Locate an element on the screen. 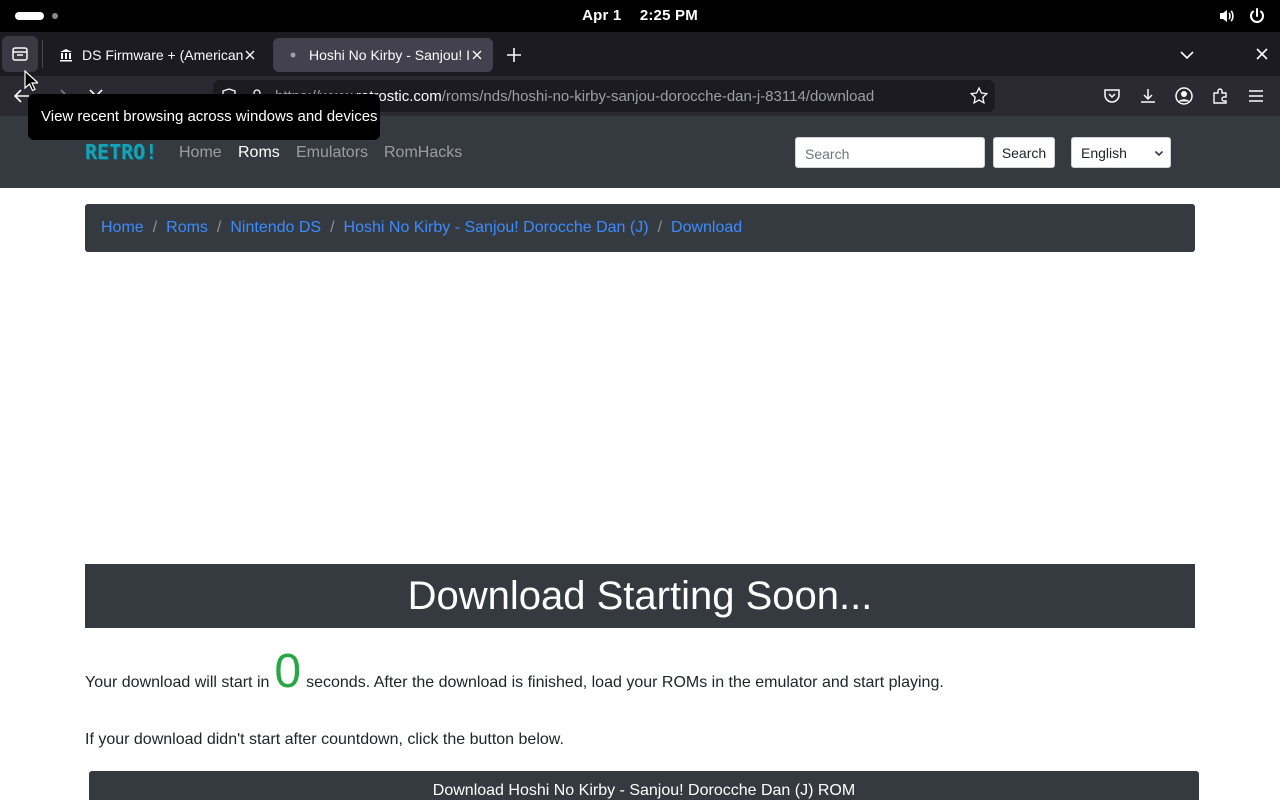  breadcrumb-download: Download is located at coordinates (706, 228).